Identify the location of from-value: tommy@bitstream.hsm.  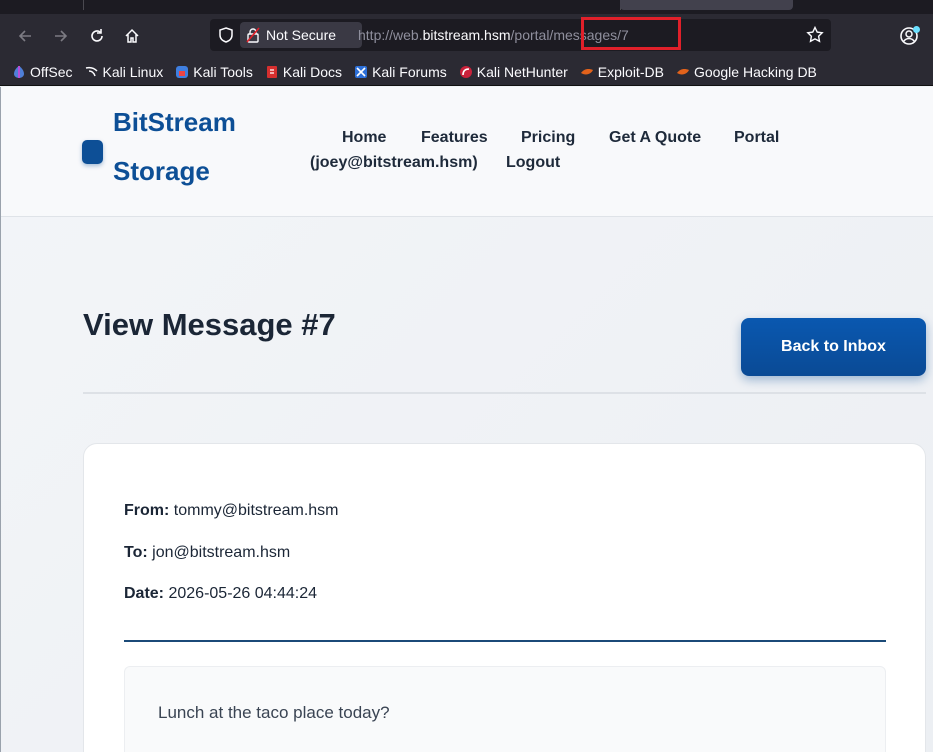
(256, 510).